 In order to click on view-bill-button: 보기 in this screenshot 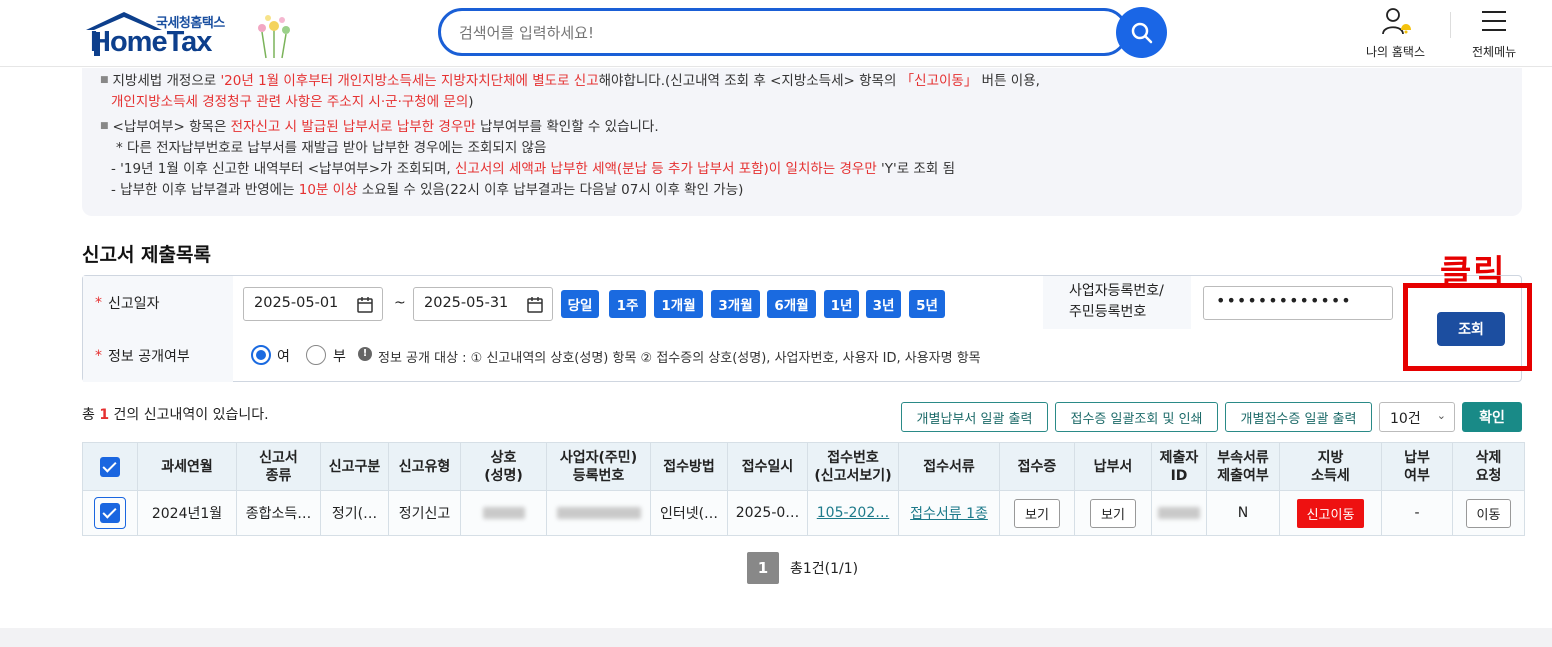, I will do `click(1113, 513)`.